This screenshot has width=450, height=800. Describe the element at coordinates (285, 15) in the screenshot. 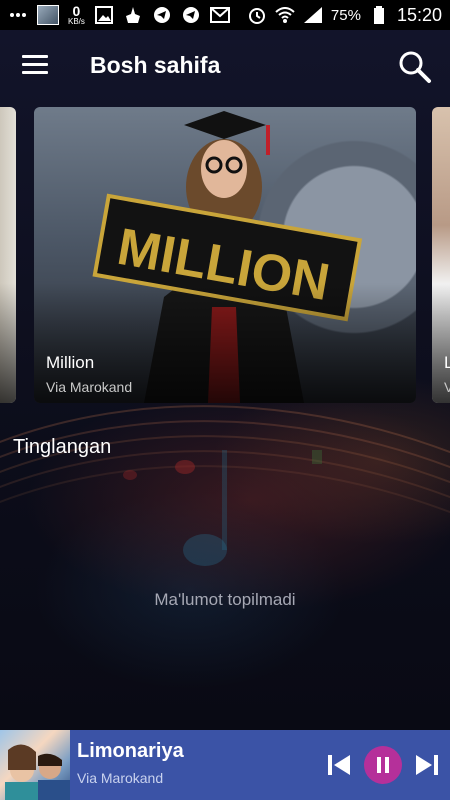

I see `wifi-icon` at that location.